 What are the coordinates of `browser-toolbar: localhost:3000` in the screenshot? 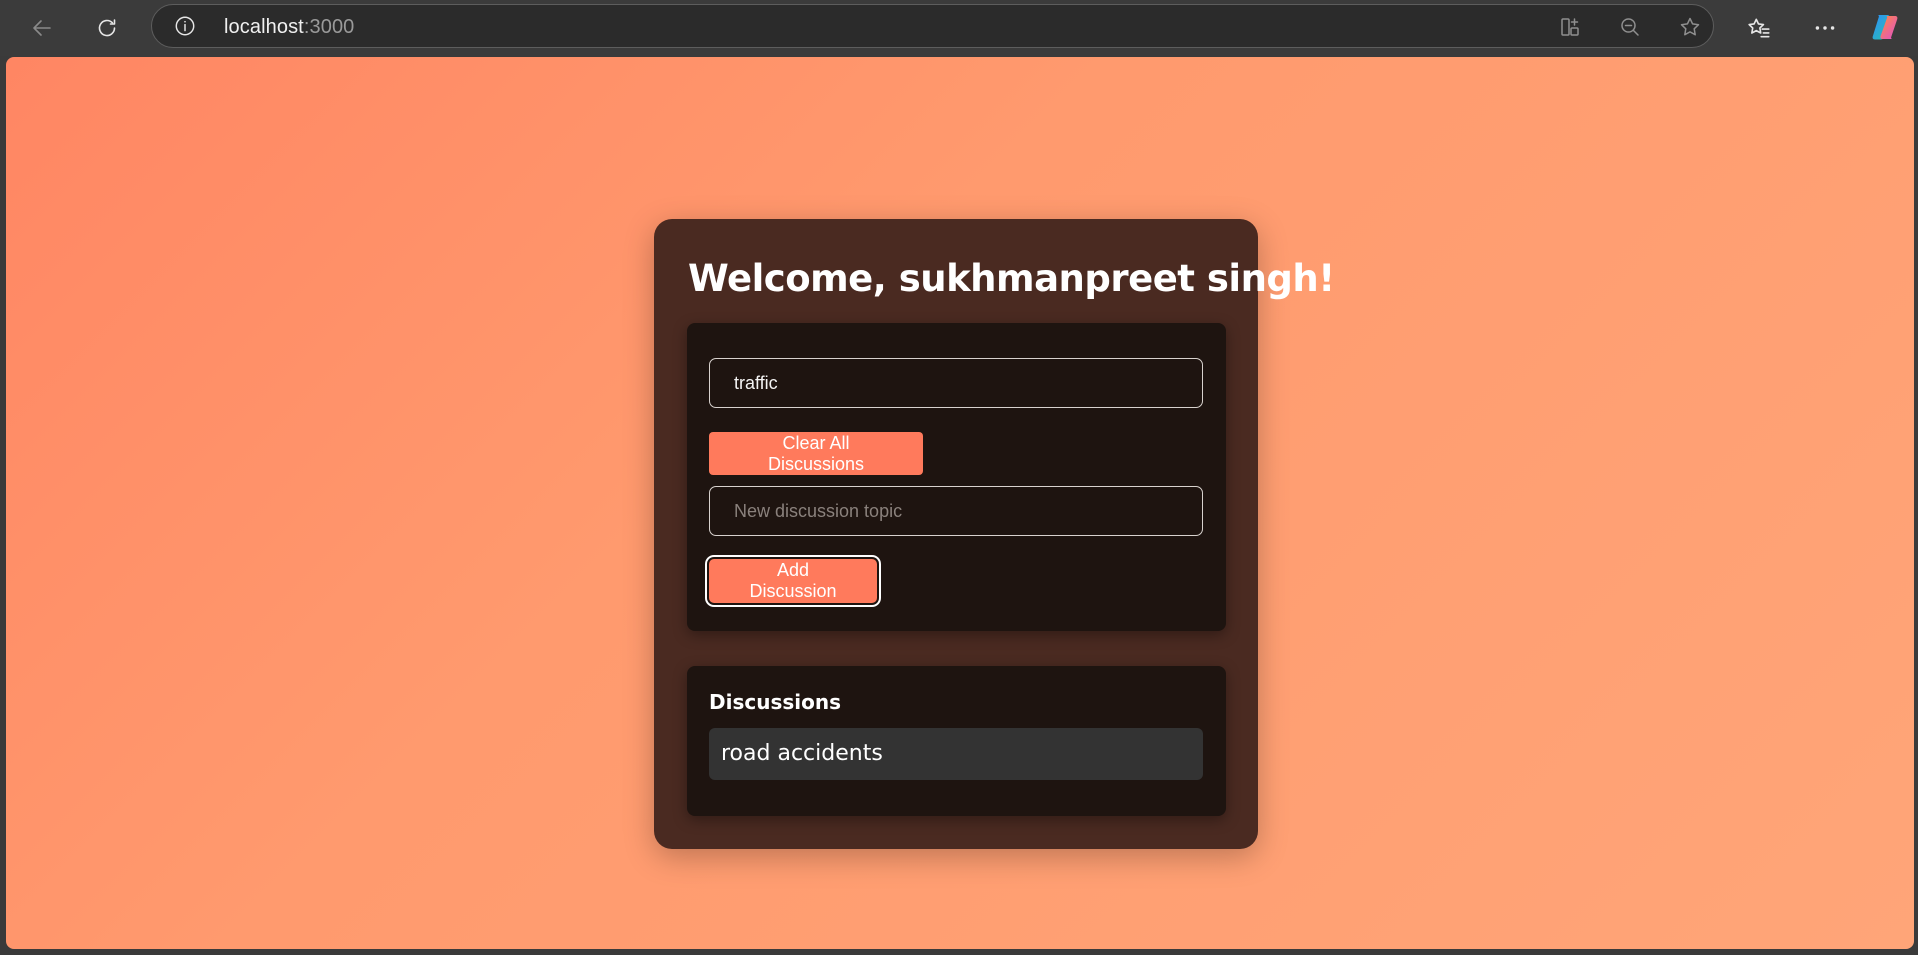 It's located at (959, 28).